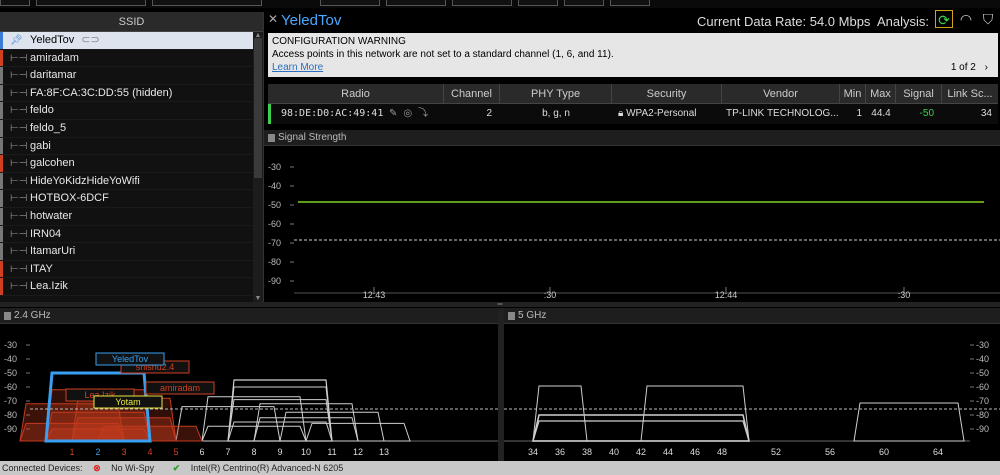 The image size is (1000, 475). I want to click on ssid-row: ⊢⊣ ITAY, so click(131, 269).